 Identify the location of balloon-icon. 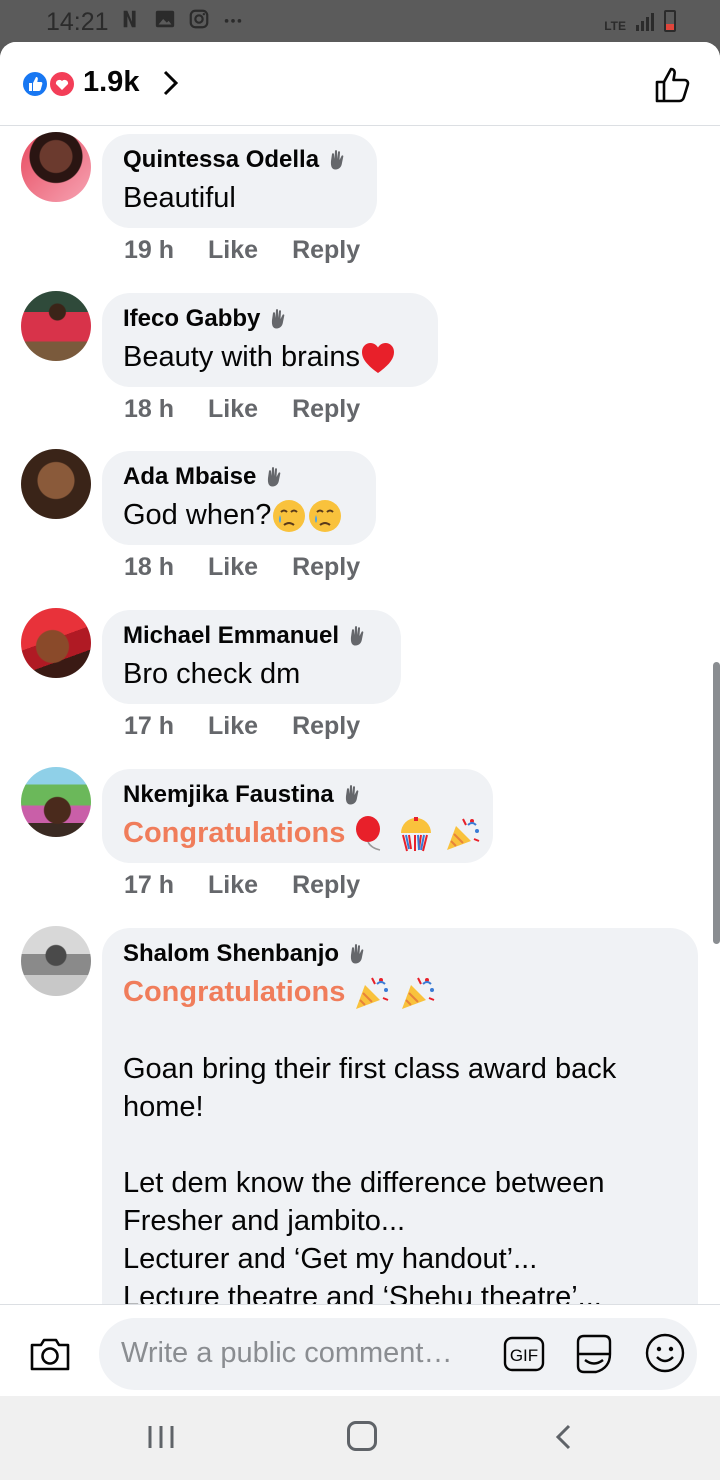
(368, 834).